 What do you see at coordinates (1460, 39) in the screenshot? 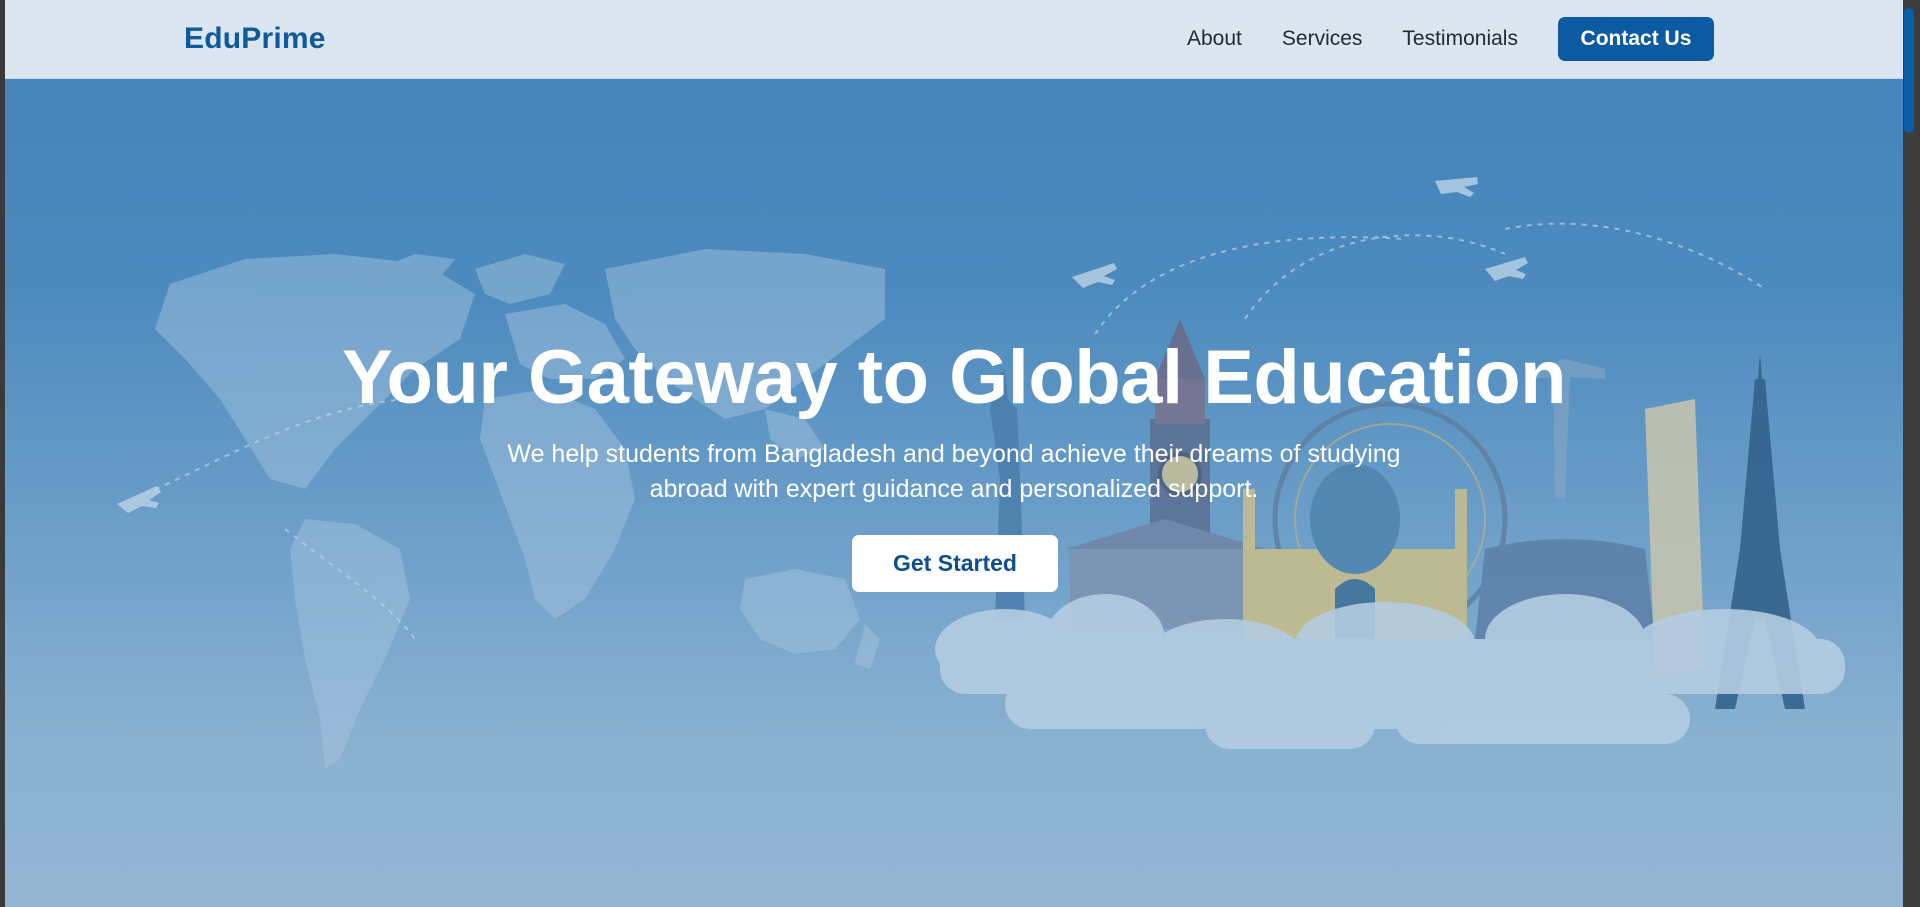
I see `nav-link-testimonials: Testimonials` at bounding box center [1460, 39].